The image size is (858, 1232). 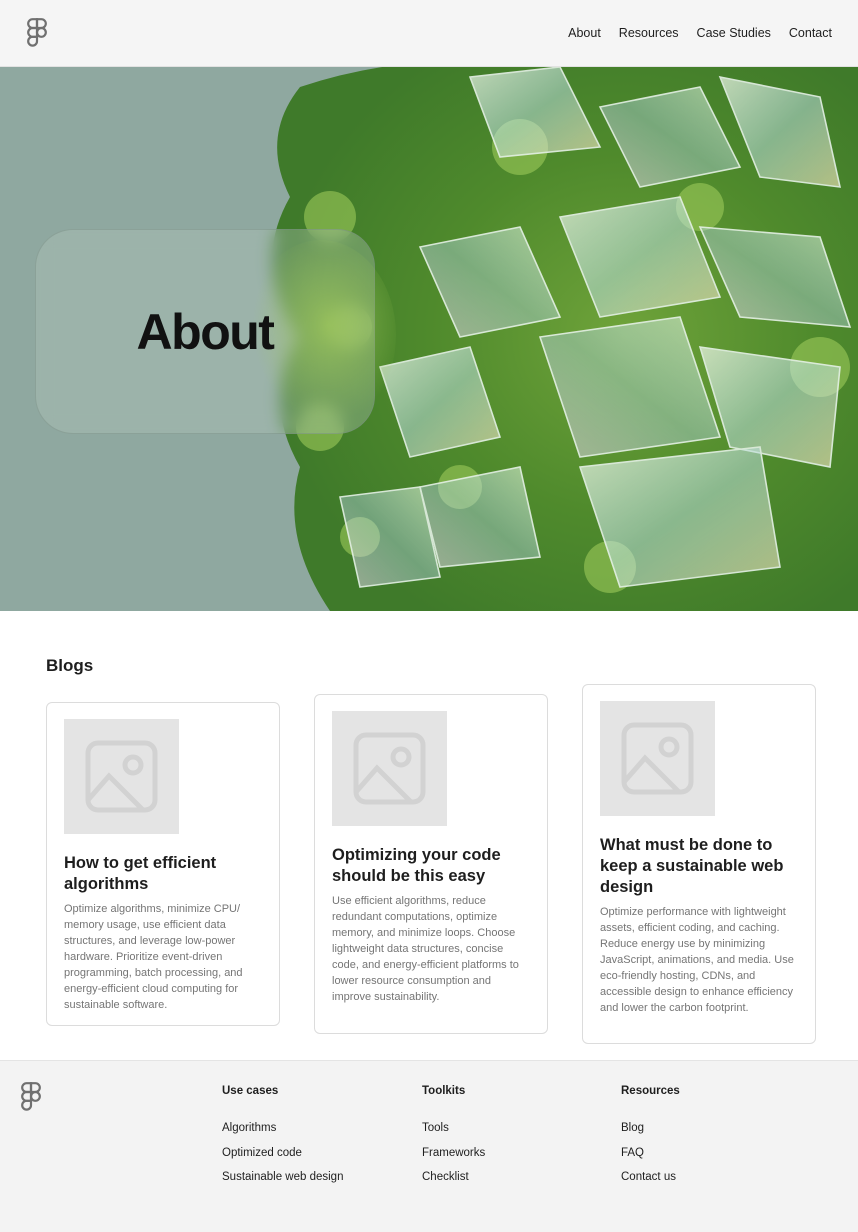 I want to click on blog-card-title: Optimizing your code should be this easy, so click(x=431, y=866).